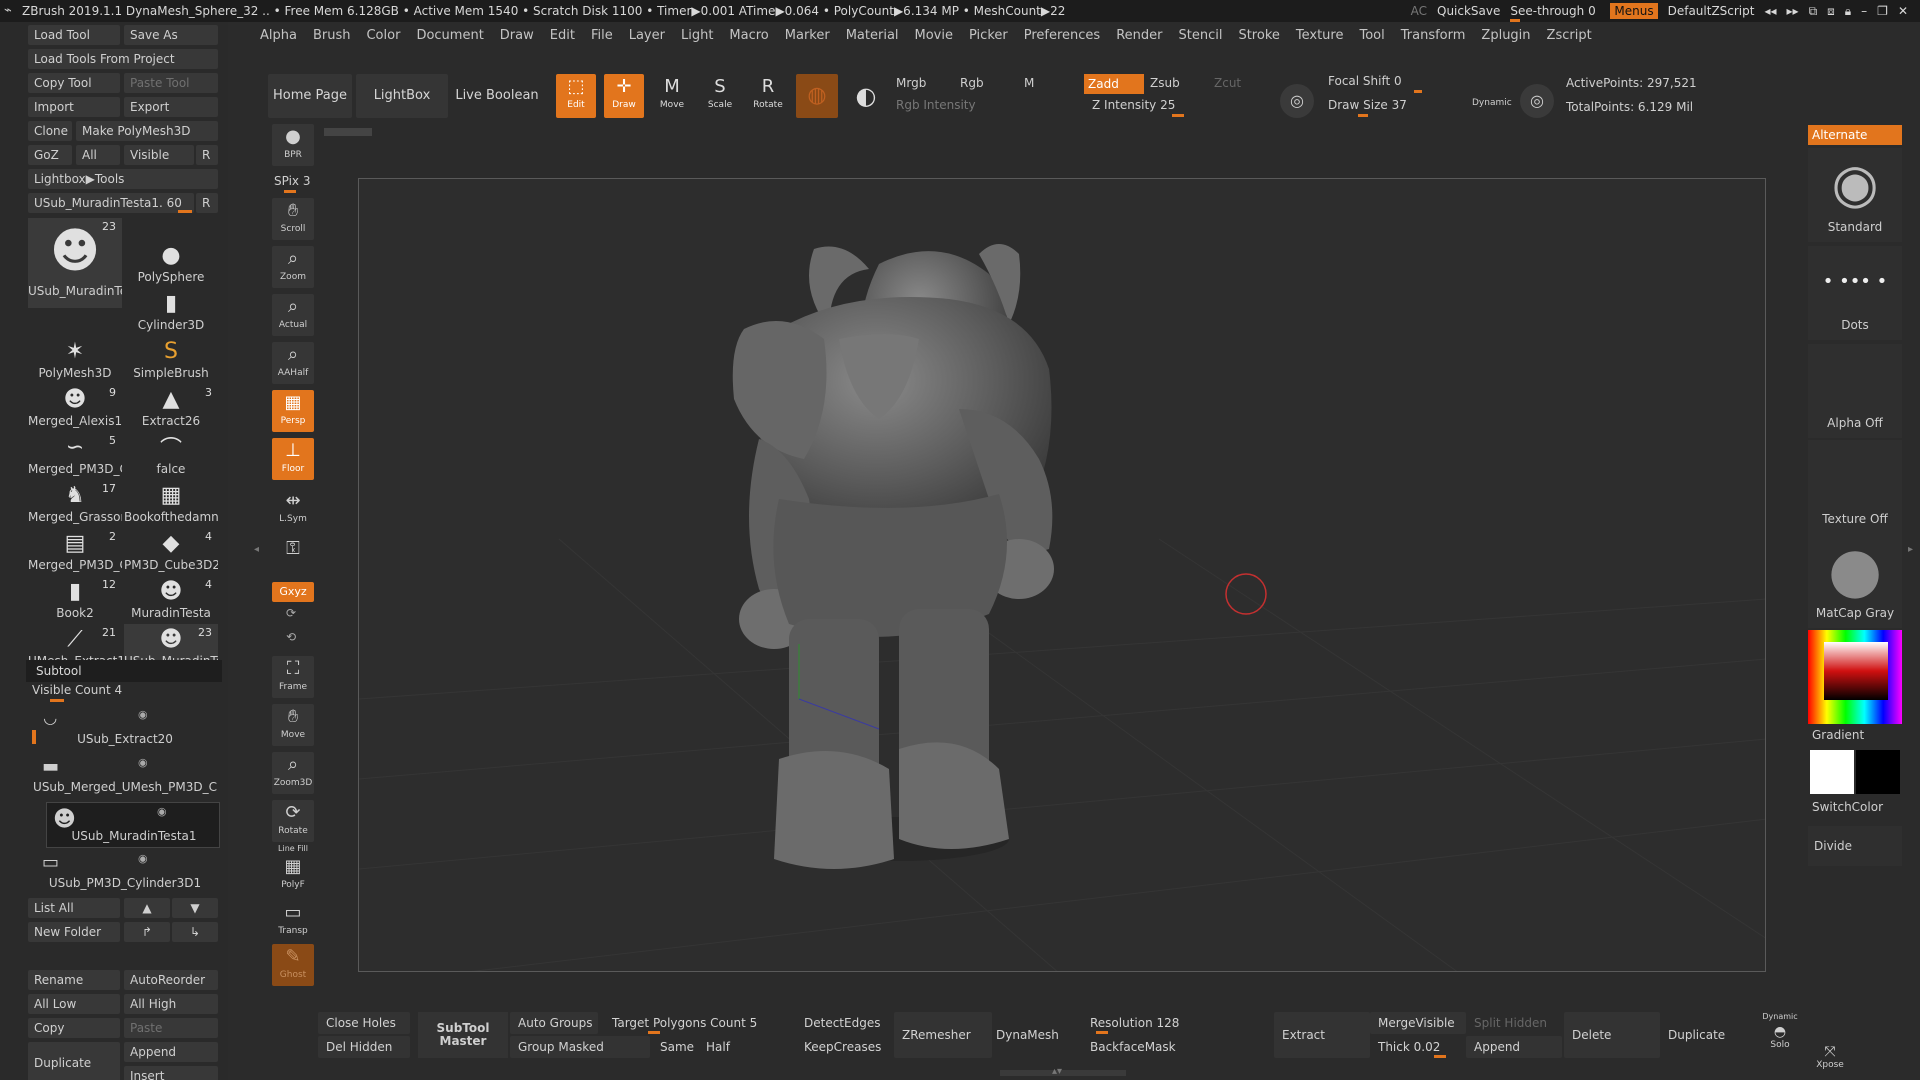 The image size is (1920, 1080). I want to click on clone-button: Clone, so click(50, 131).